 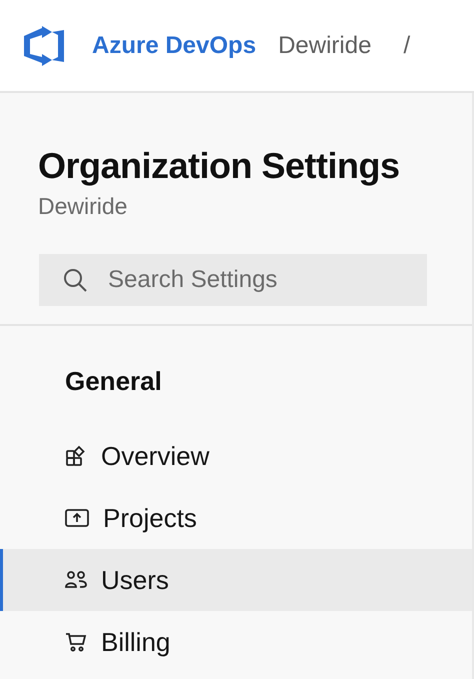 What do you see at coordinates (236, 642) in the screenshot?
I see `nav-item: Billing` at bounding box center [236, 642].